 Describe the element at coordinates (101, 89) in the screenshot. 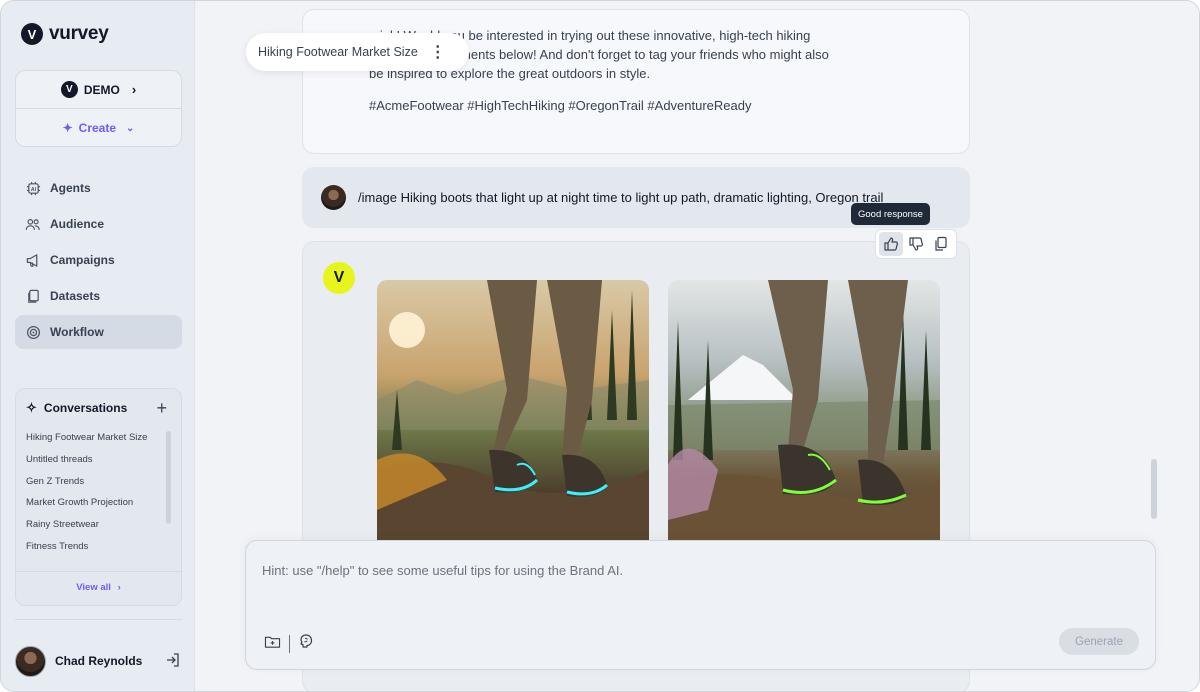

I see `workspace-name: DEMO` at that location.